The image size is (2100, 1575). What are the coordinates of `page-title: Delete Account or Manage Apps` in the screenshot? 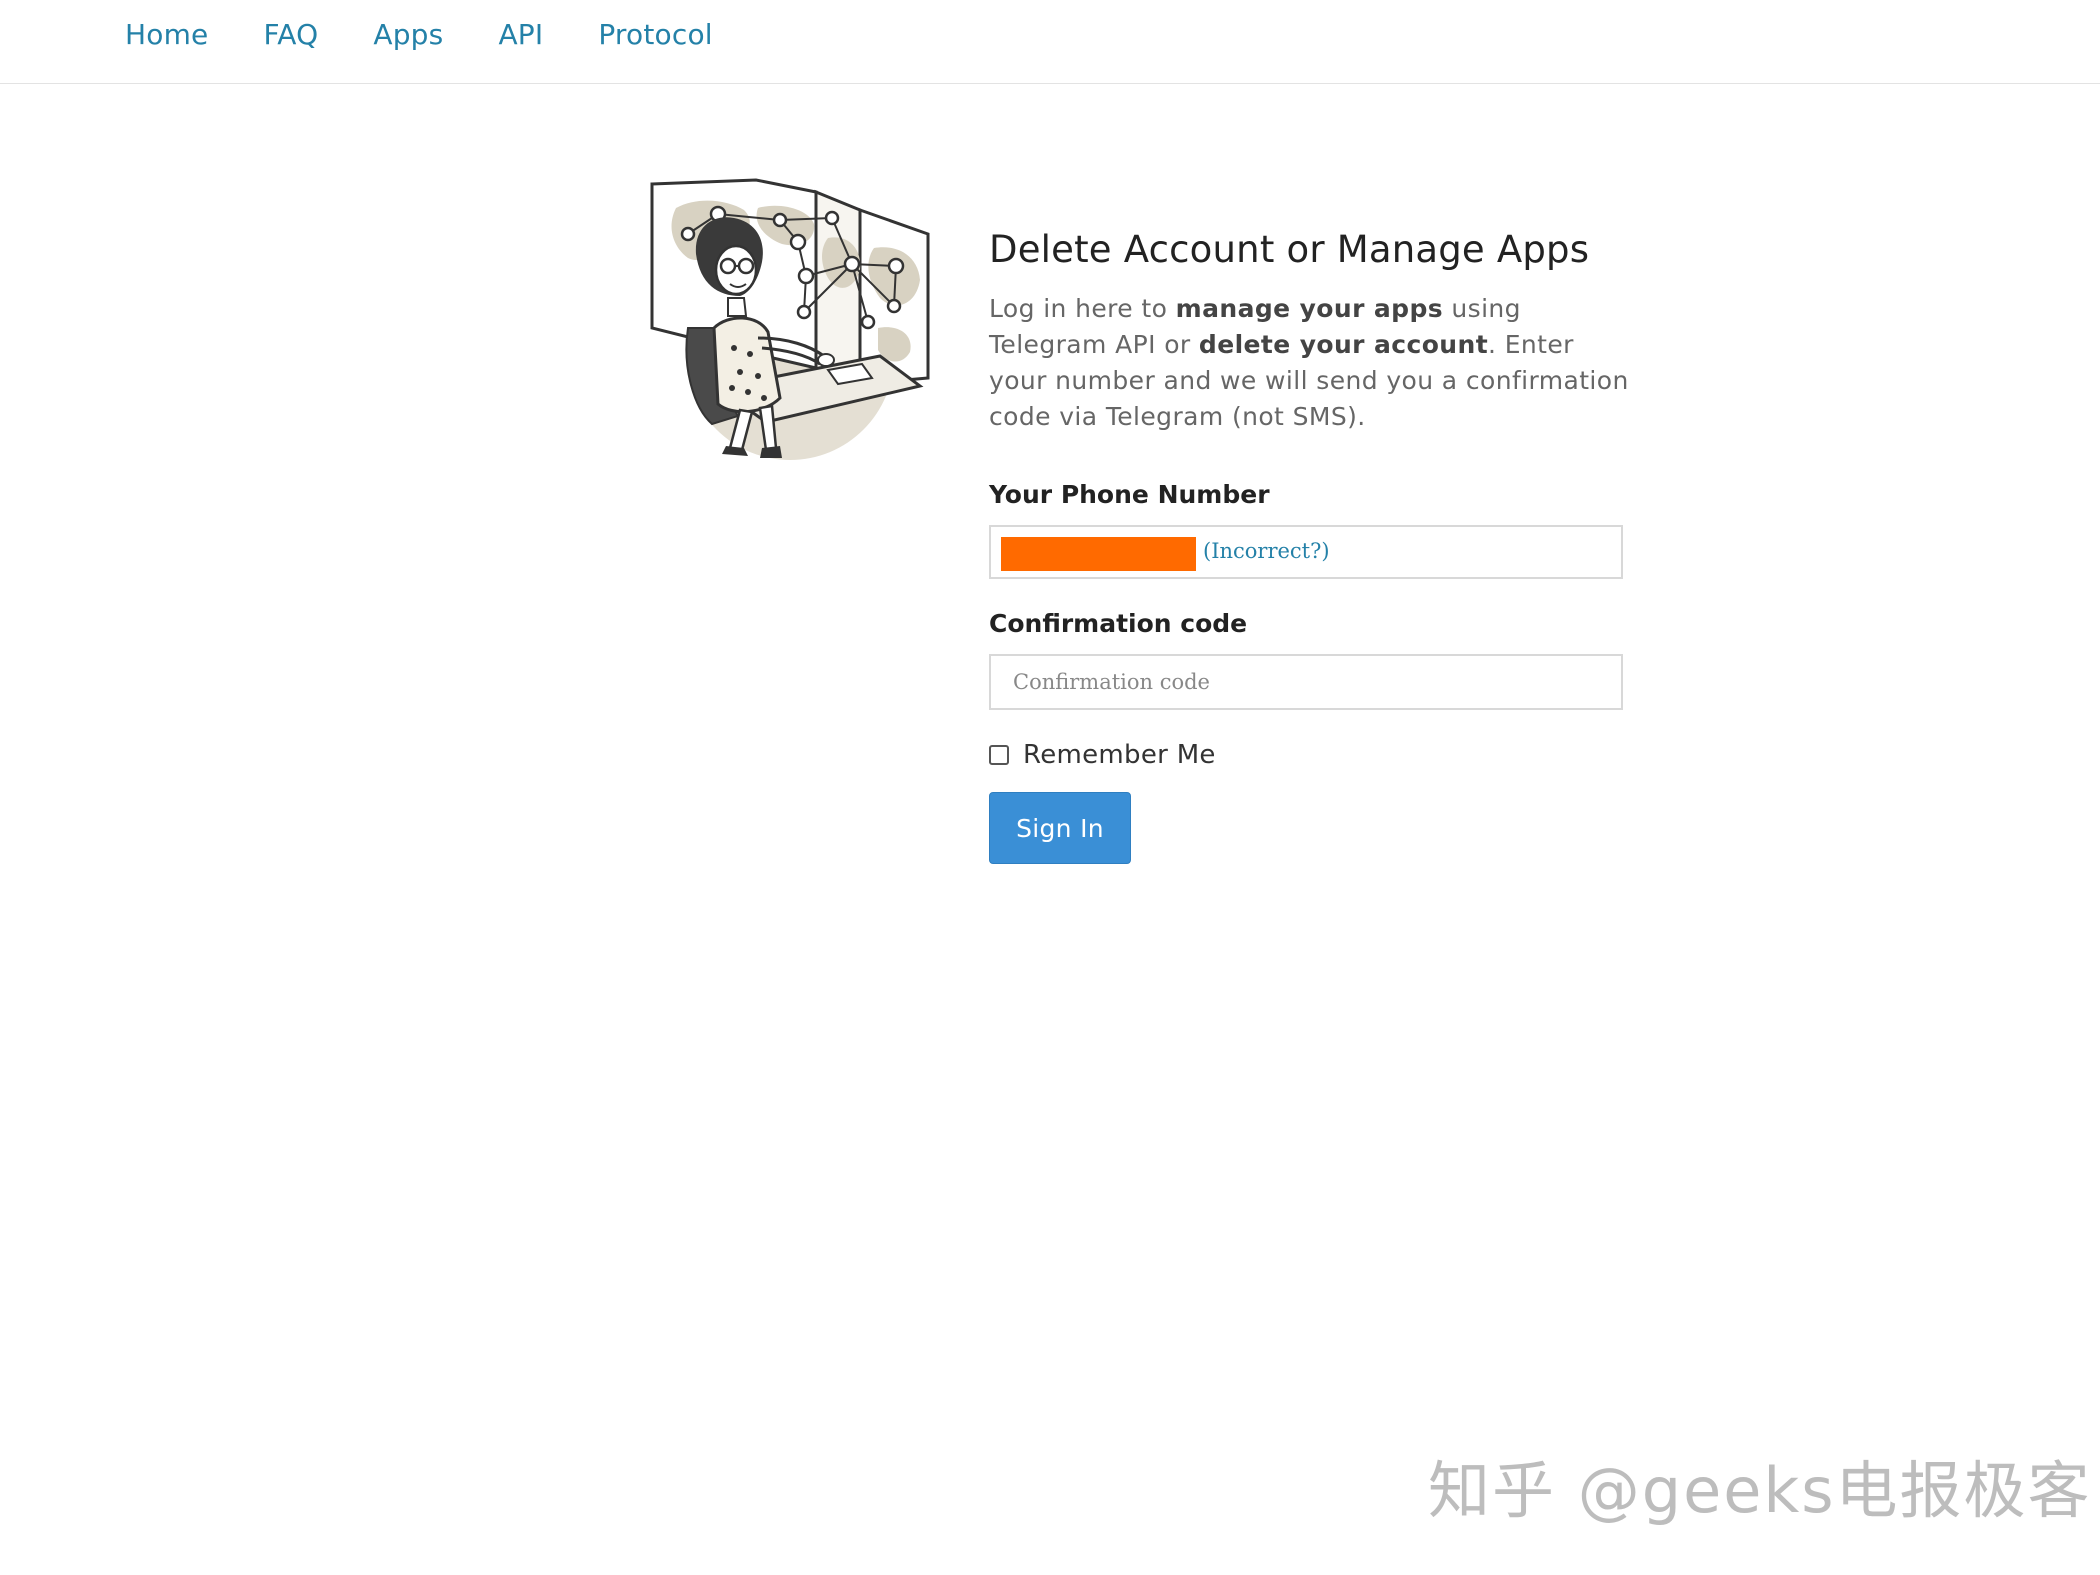 It's located at (1289, 249).